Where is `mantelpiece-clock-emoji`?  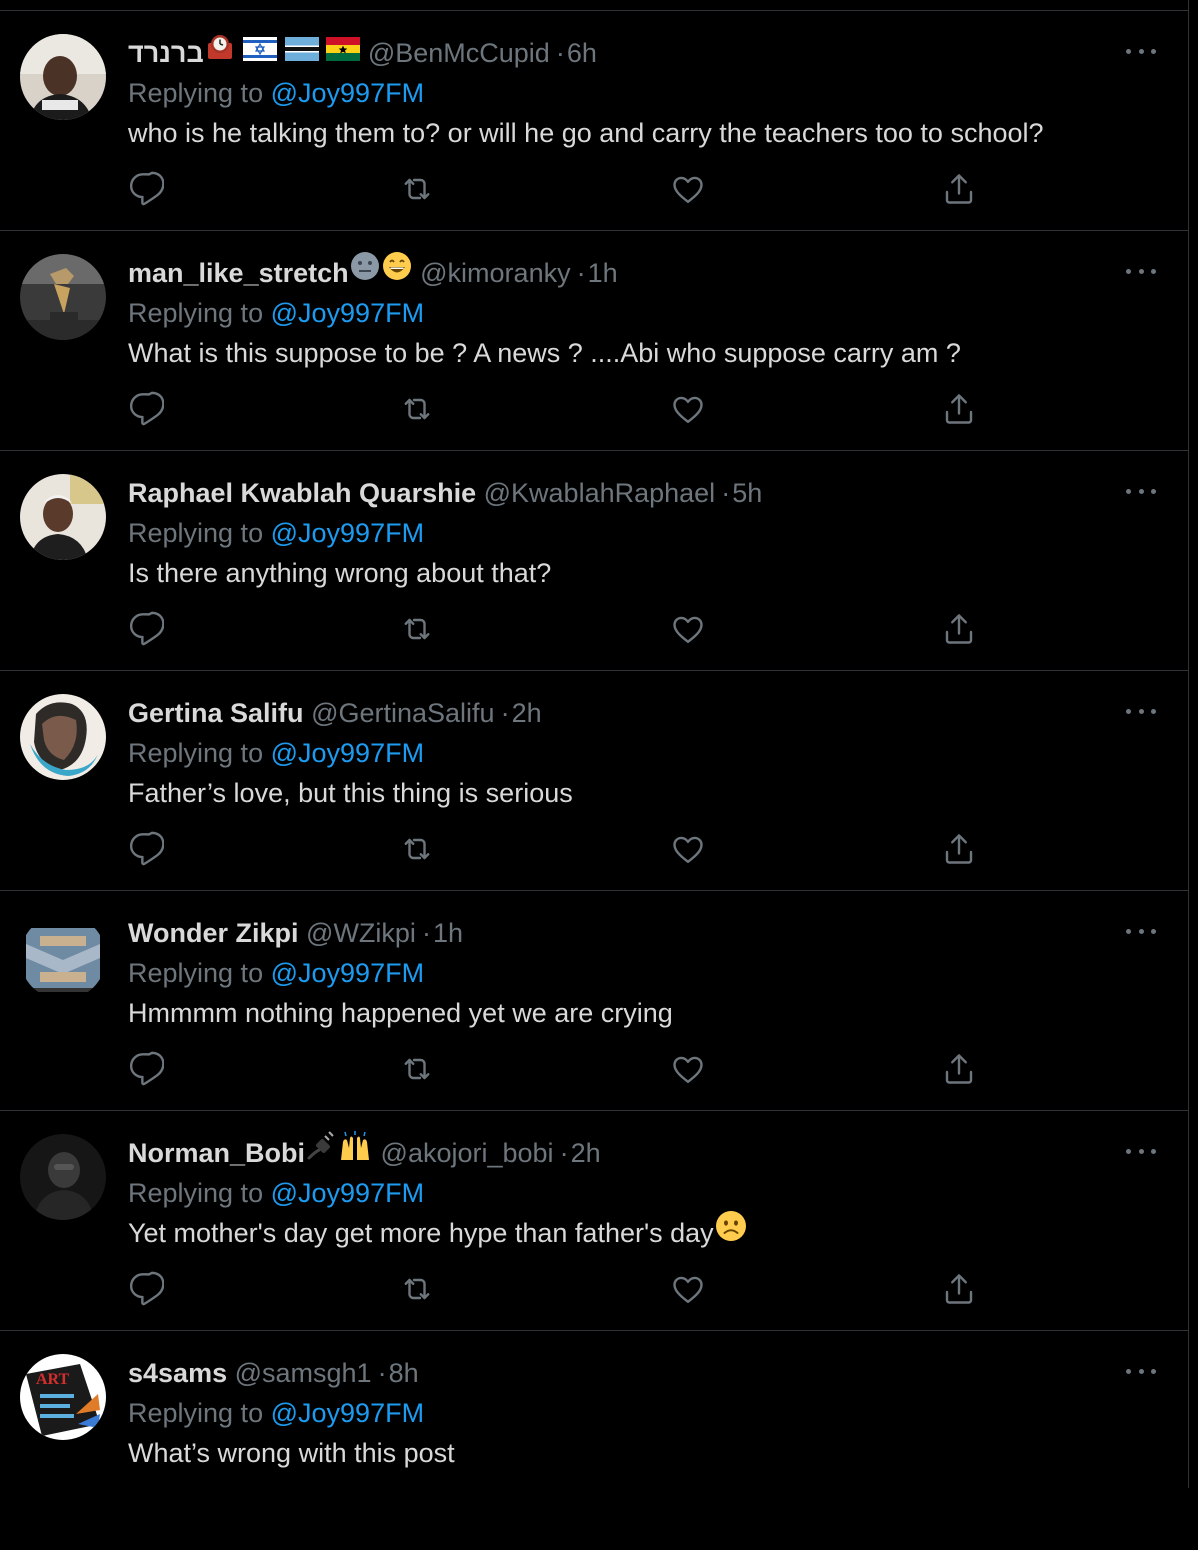 mantelpiece-clock-emoji is located at coordinates (220, 51).